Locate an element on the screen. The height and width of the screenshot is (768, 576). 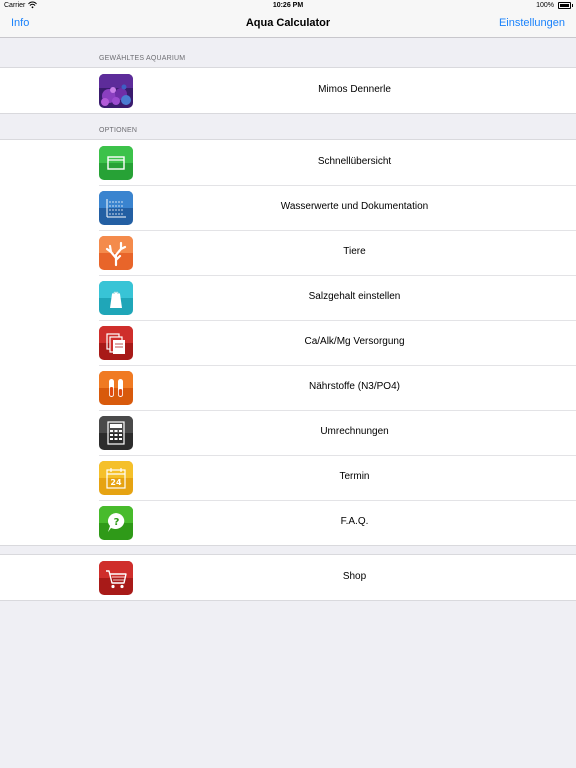
aquarium-name: Mimos Dennerle is located at coordinates (354, 89).